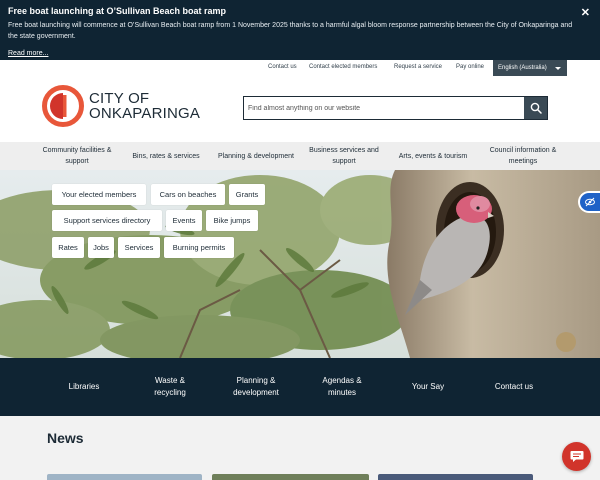  I want to click on quick-link-agendas-minutes: Agendas & minutes, so click(342, 387).